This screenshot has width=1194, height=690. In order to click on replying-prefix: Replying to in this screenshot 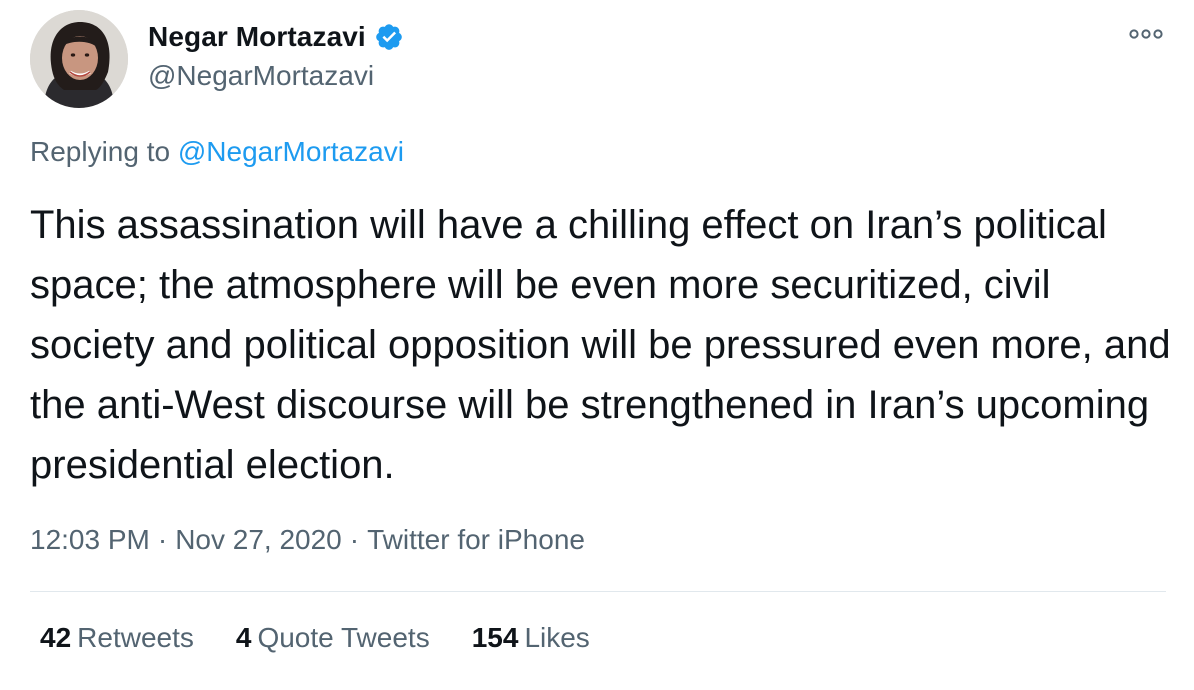, I will do `click(104, 151)`.